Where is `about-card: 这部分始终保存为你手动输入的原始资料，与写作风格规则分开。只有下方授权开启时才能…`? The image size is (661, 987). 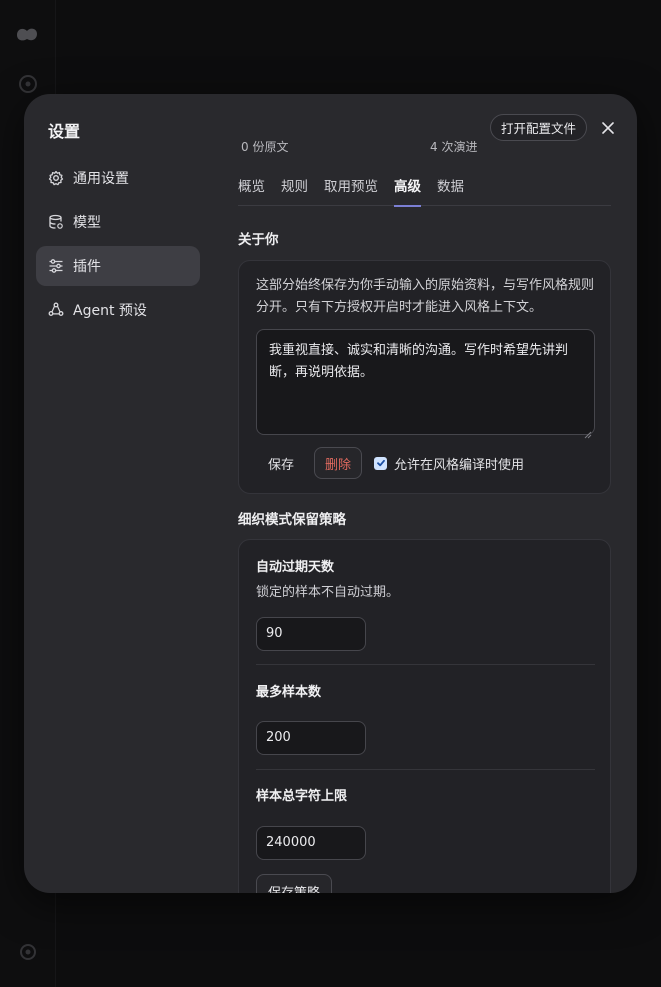
about-card: 这部分始终保存为你手动输入的原始资料，与写作风格规则分开。只有下方授权开启时才能… is located at coordinates (424, 377).